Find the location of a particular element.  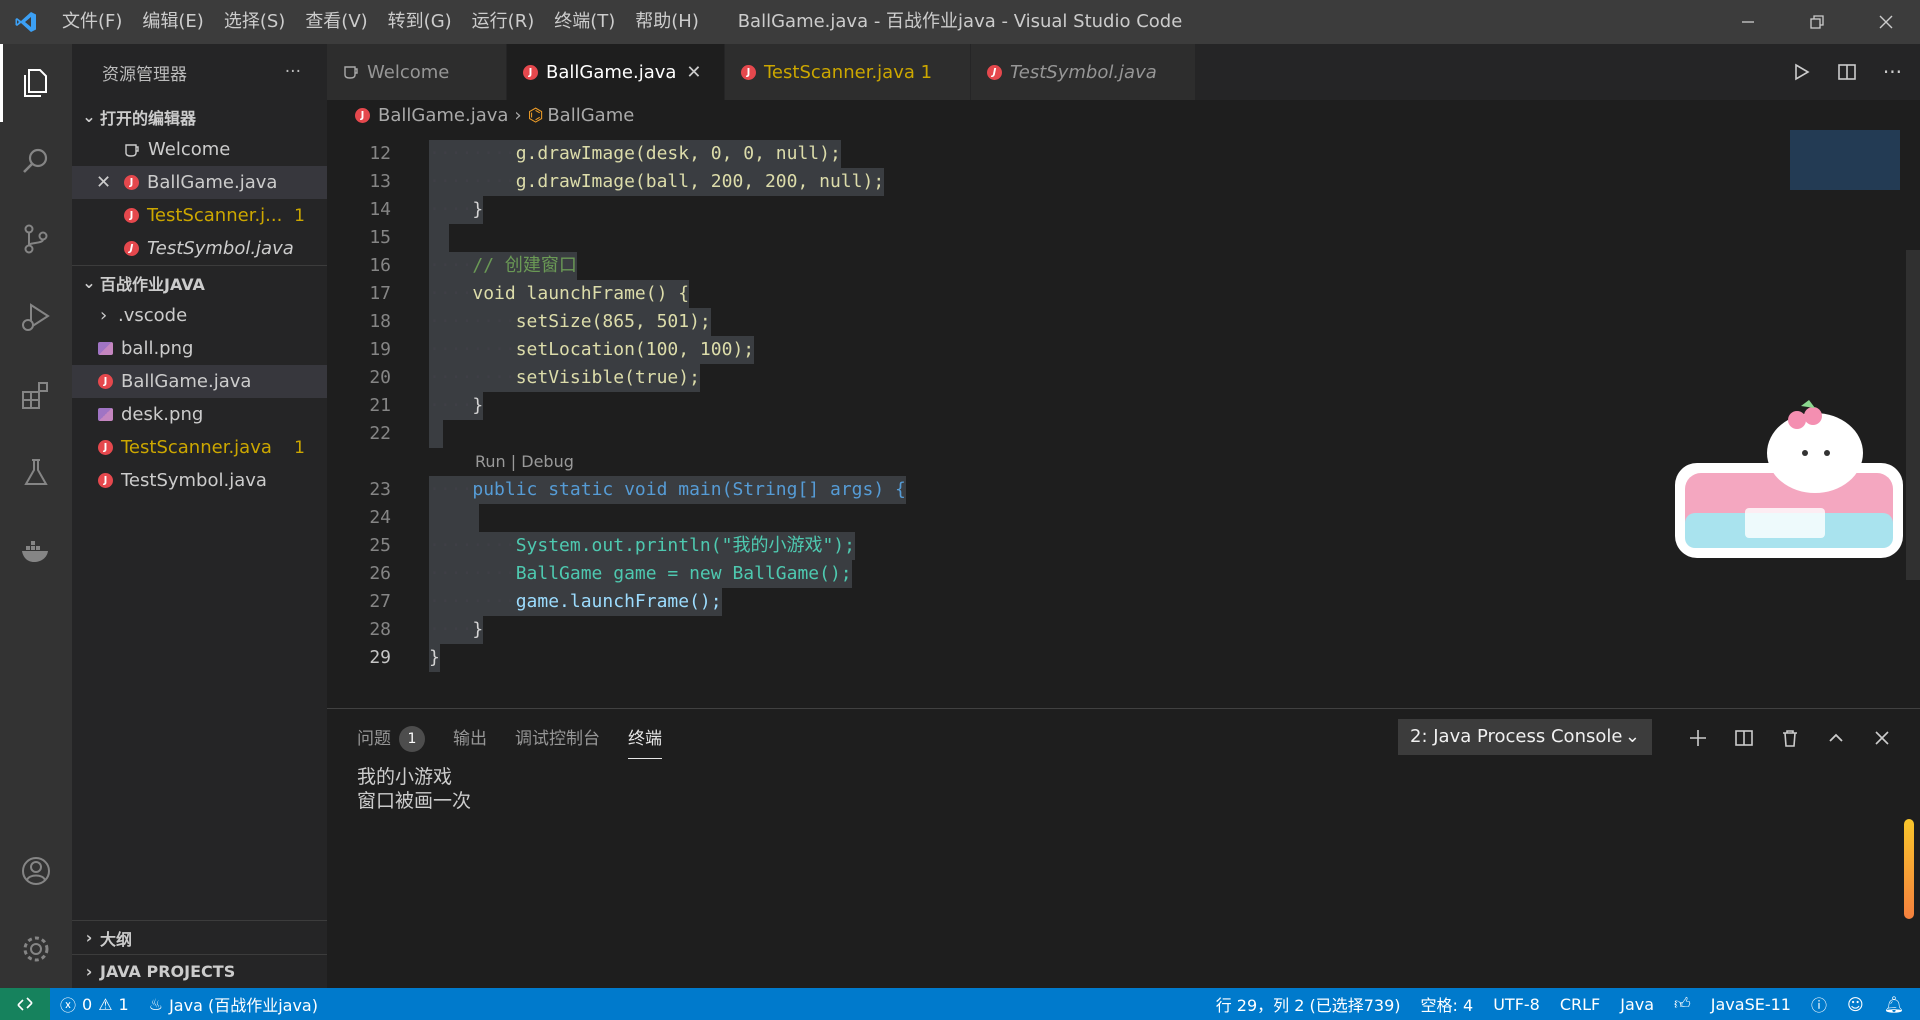

code-text: ········setSize(865, 501); is located at coordinates (570, 322).